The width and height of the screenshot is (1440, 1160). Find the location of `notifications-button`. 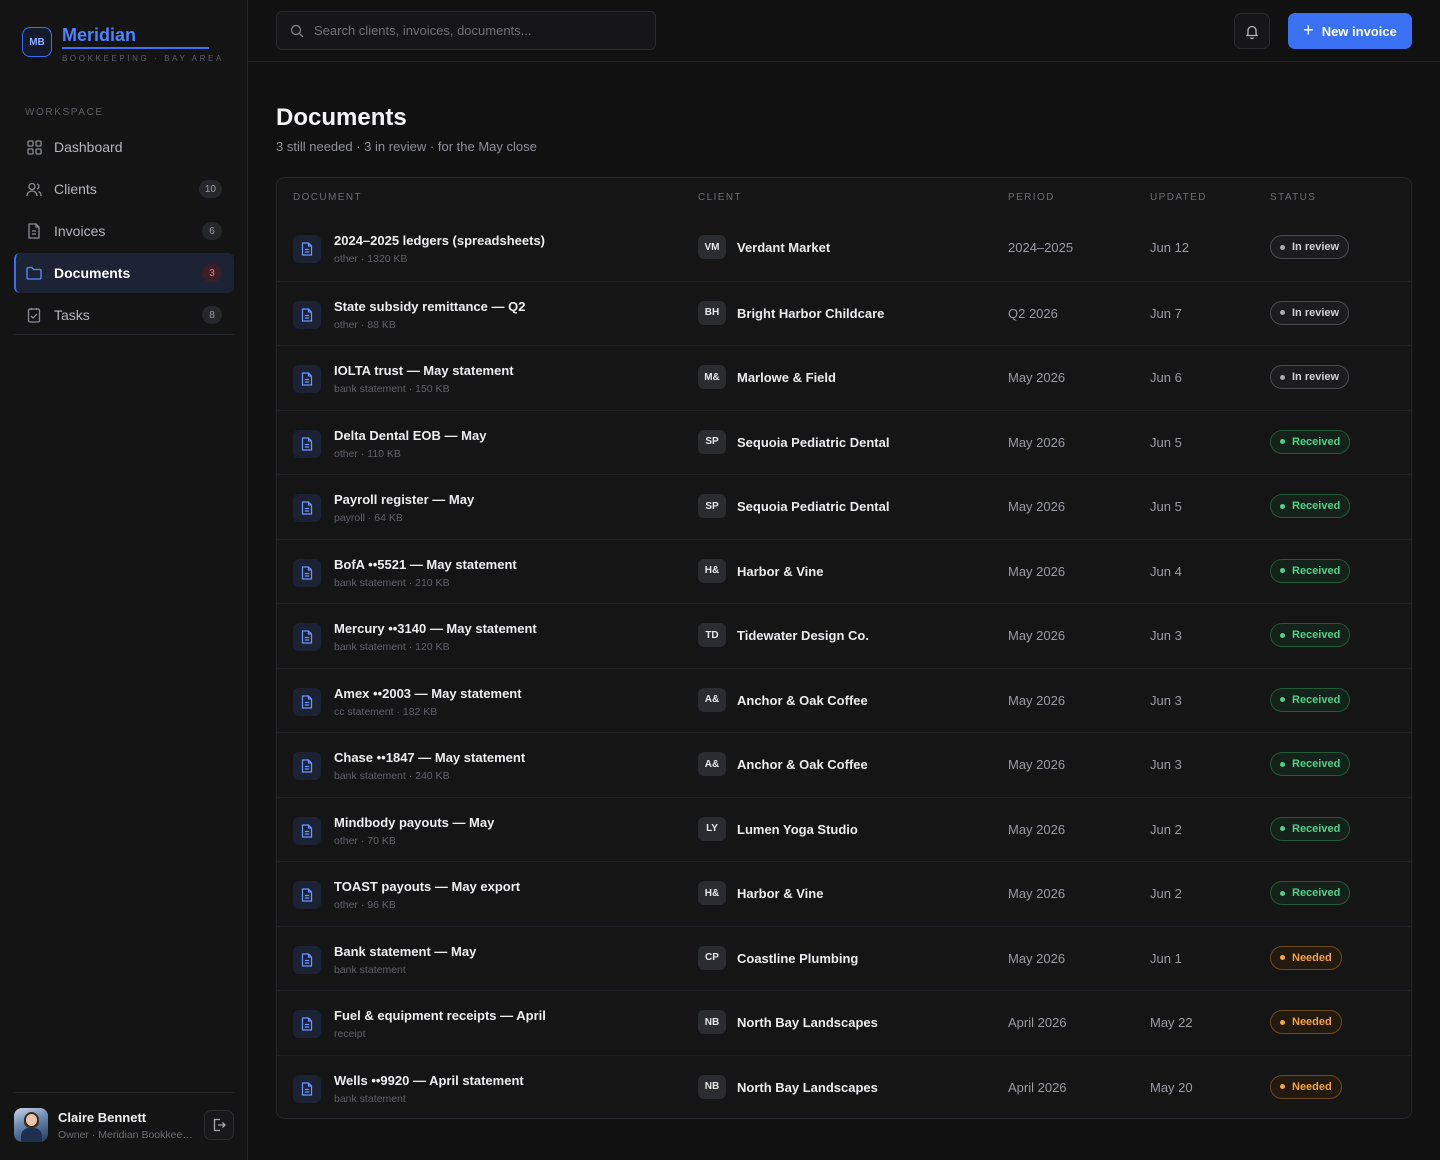

notifications-button is located at coordinates (1252, 31).